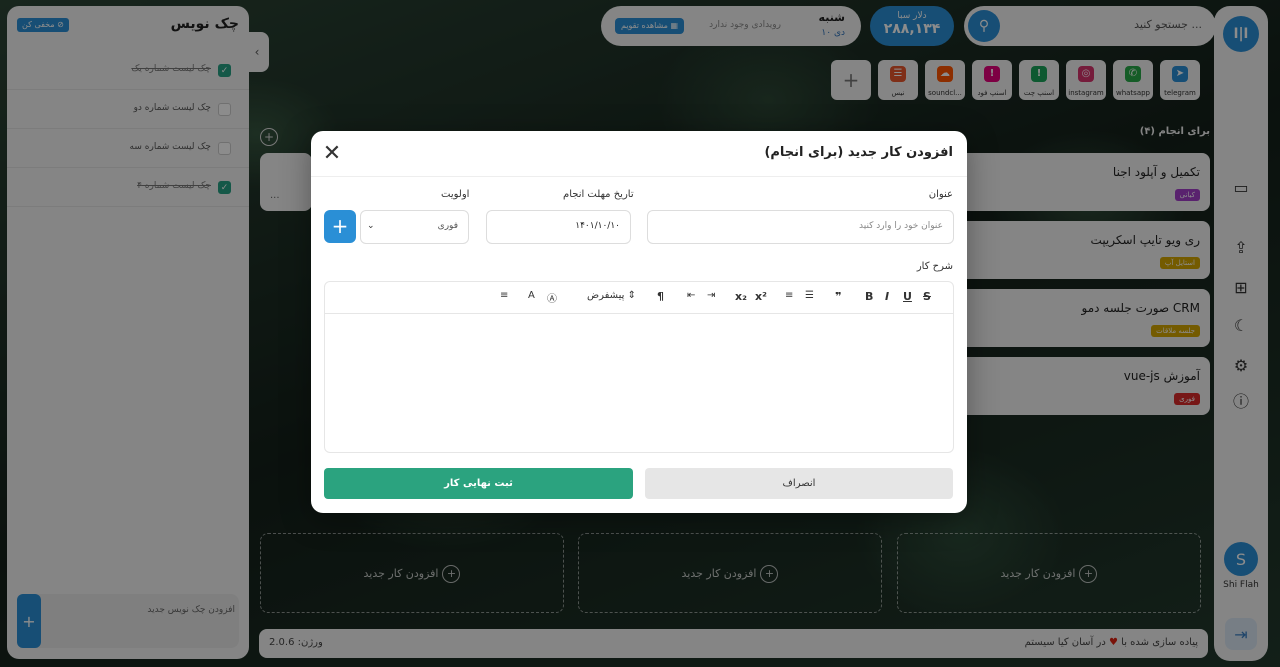  Describe the element at coordinates (639, 176) in the screenshot. I see `divider` at that location.